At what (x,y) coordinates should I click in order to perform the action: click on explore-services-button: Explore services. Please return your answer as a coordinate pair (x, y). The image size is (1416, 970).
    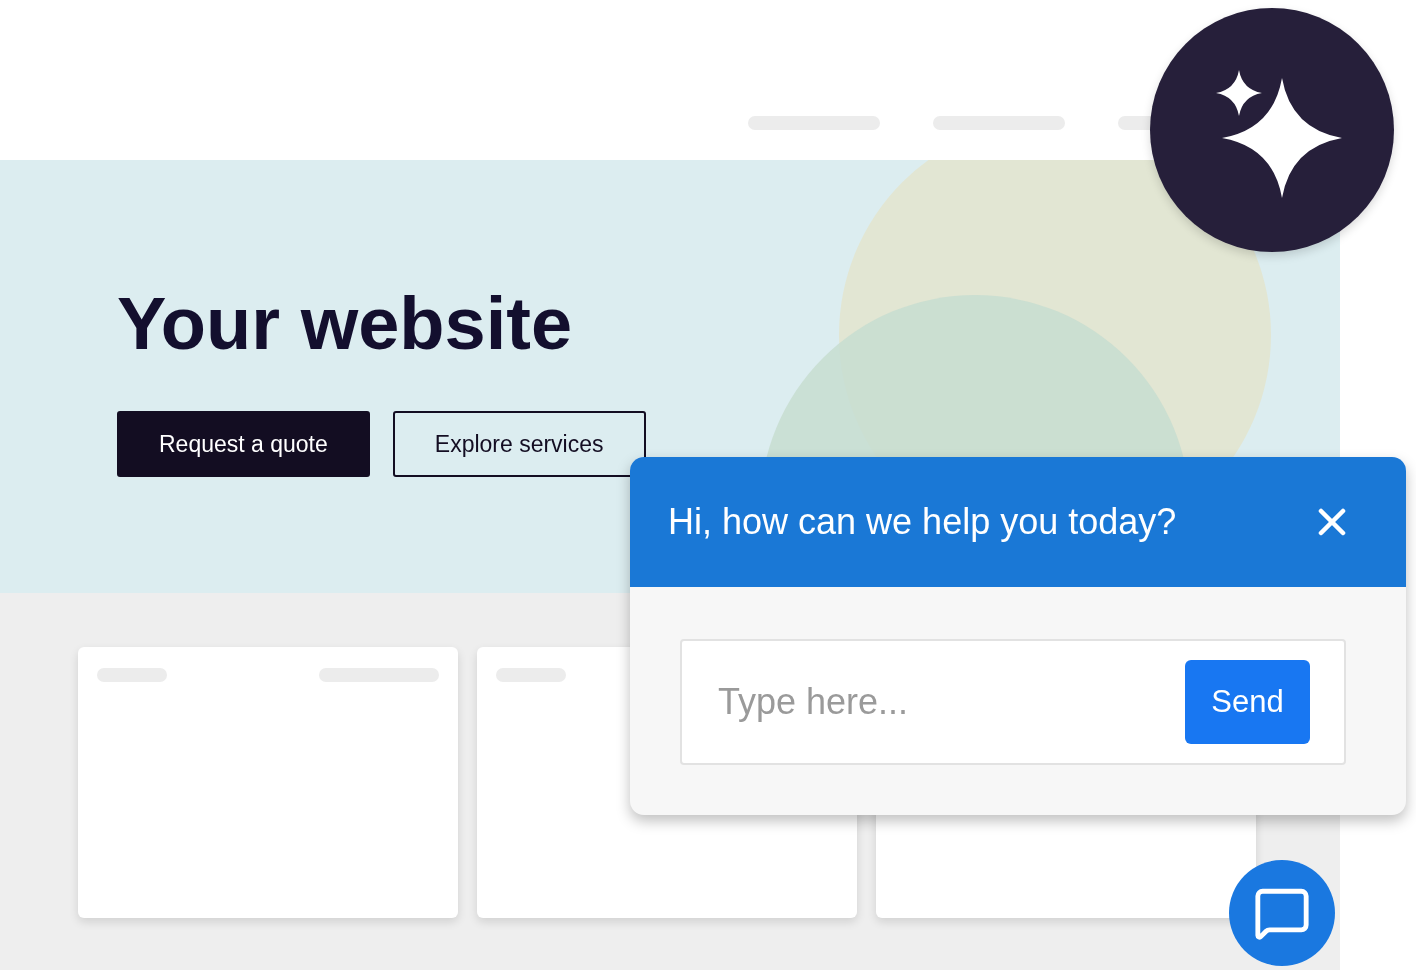
    Looking at the image, I should click on (519, 444).